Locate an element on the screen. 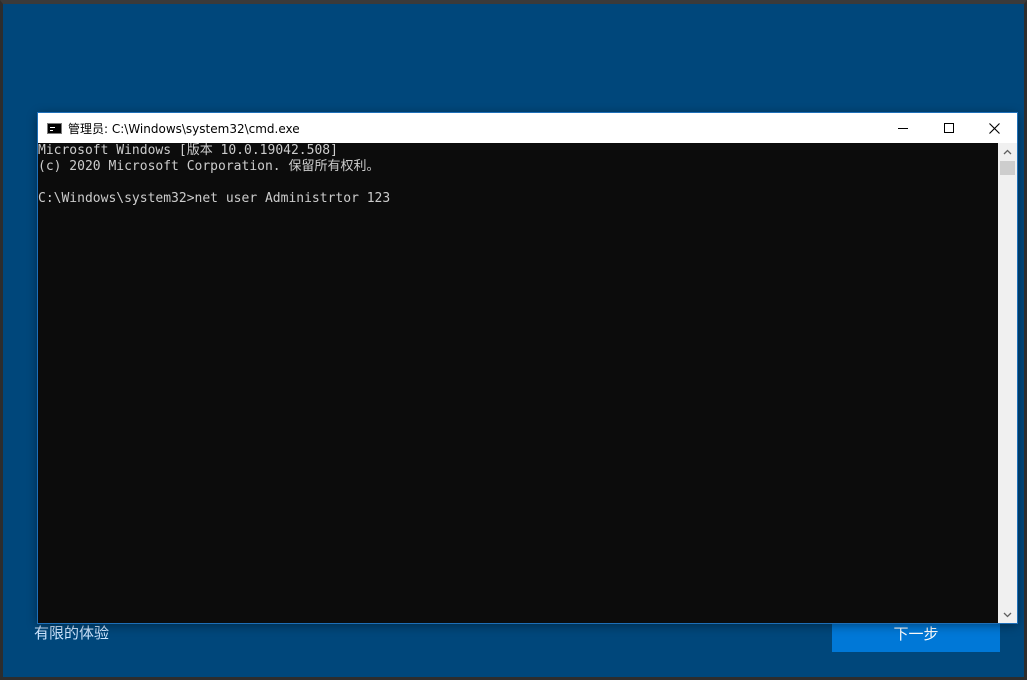  maximize-icon is located at coordinates (949, 128).